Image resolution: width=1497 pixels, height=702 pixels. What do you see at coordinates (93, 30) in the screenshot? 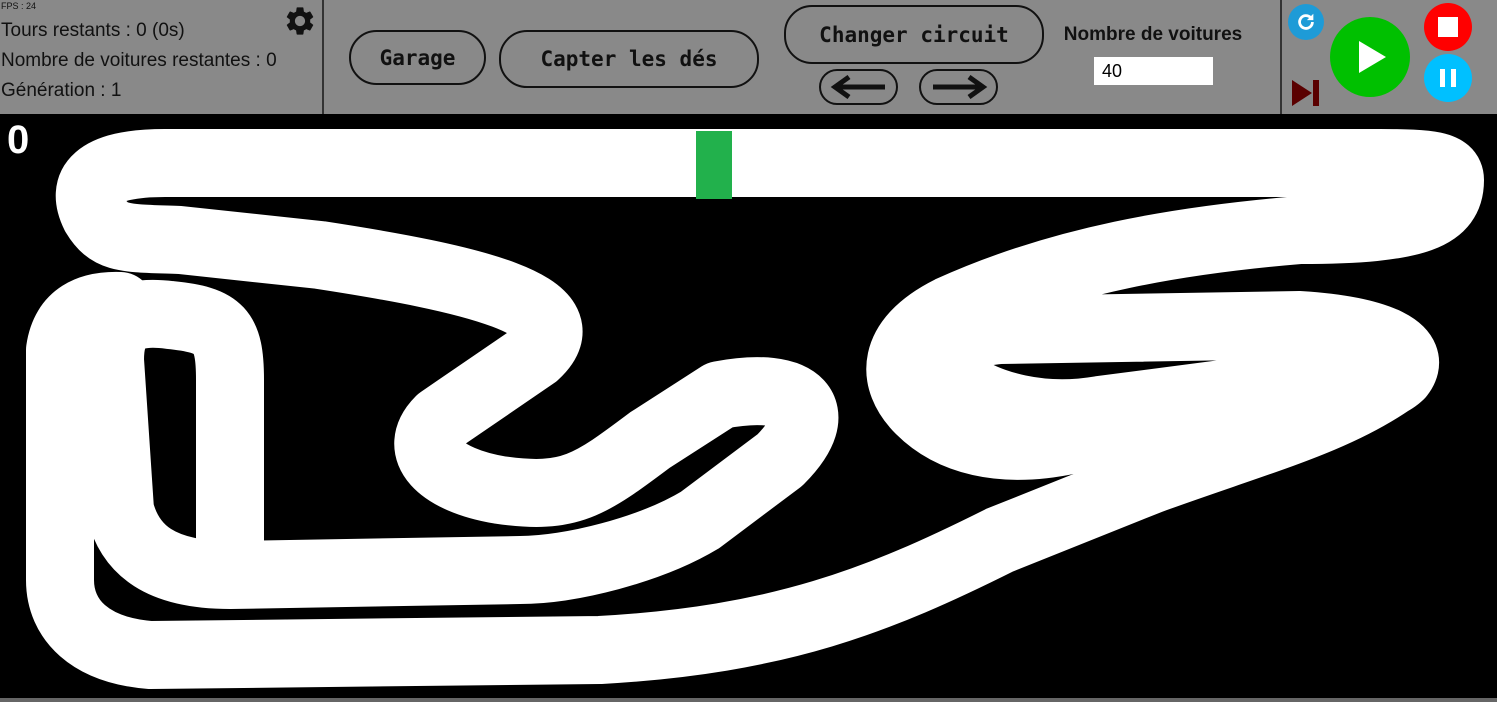
I see `laps-remaining: Tours restants : 0 (0s)` at bounding box center [93, 30].